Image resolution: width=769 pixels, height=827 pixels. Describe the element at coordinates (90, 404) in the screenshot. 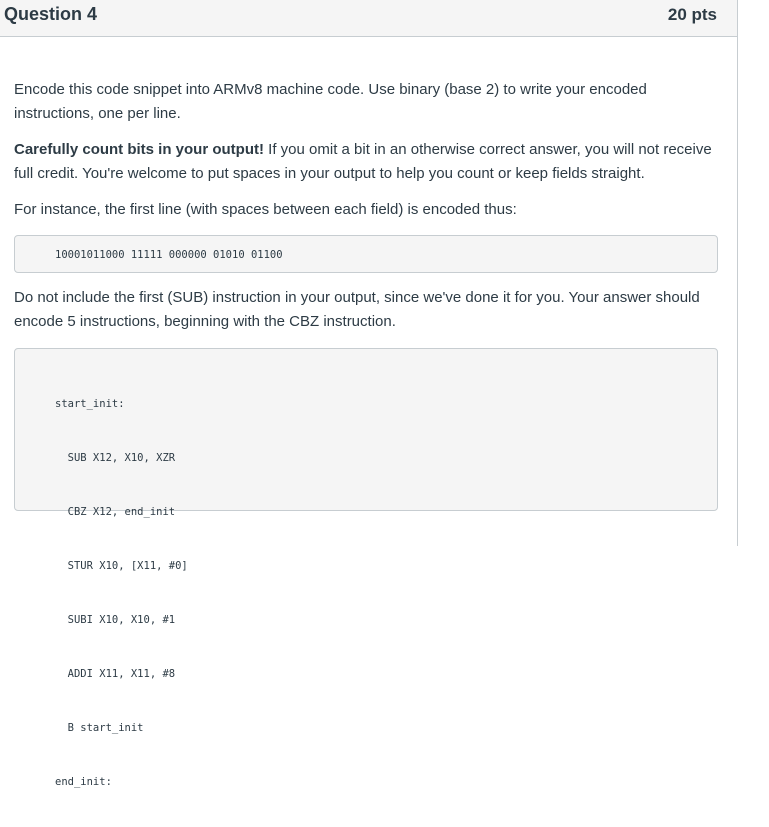

I see `code-line: start_init:` at that location.